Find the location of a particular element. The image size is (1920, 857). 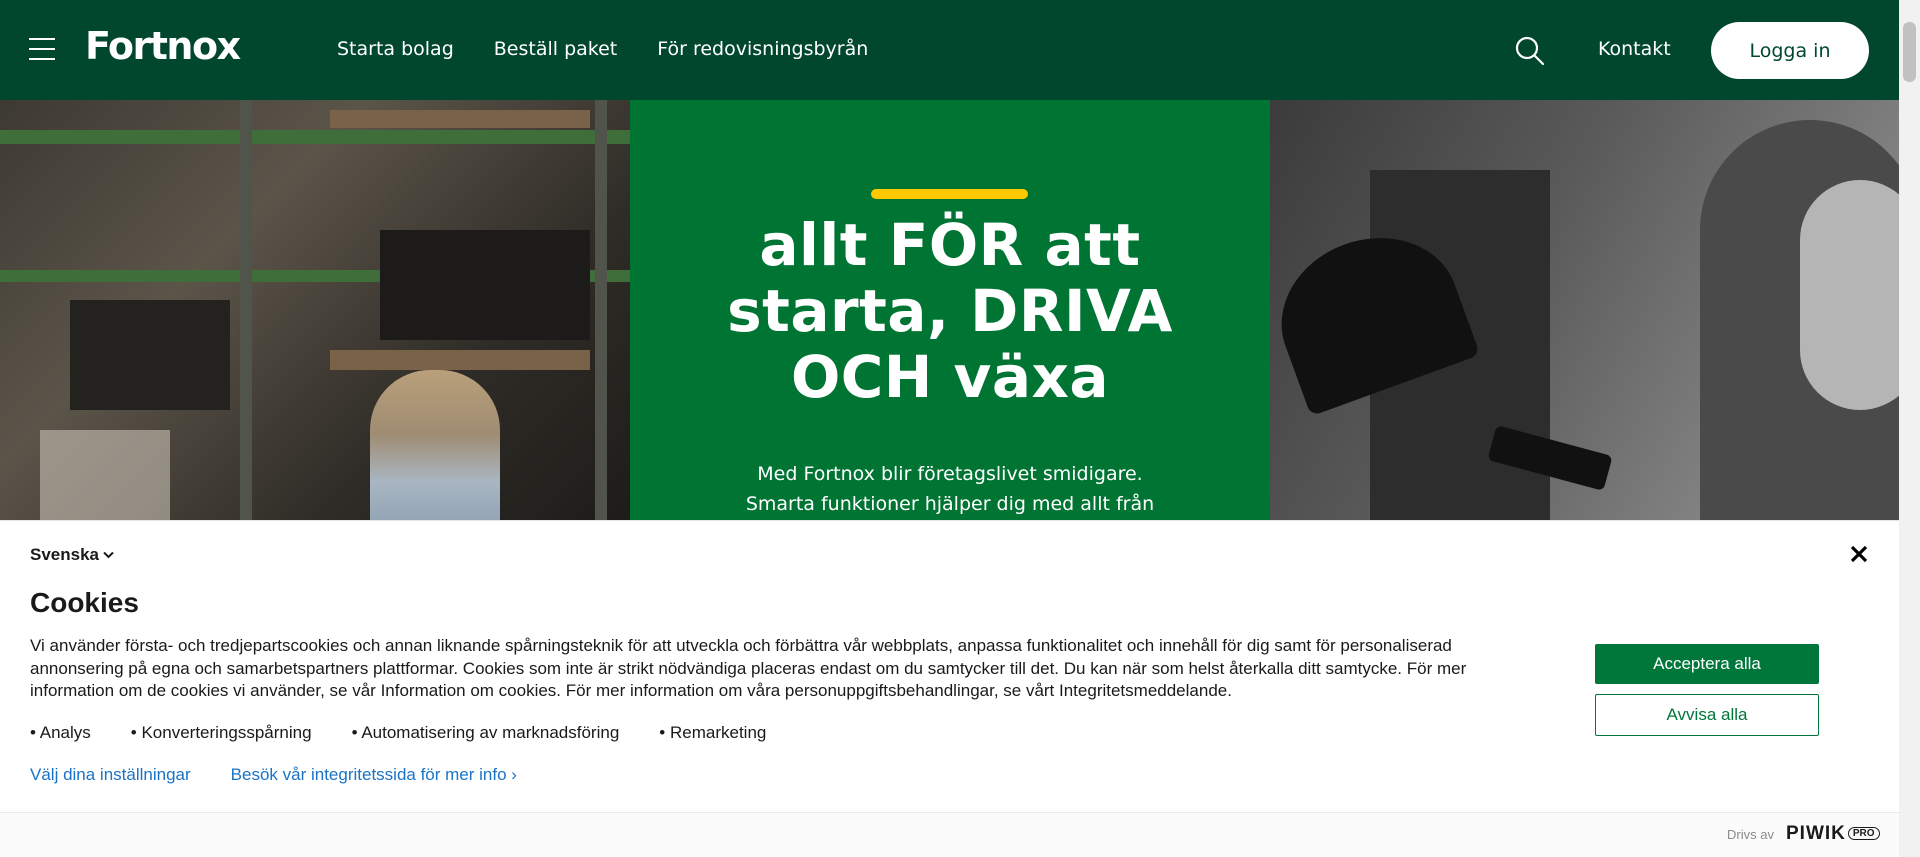

settings-link: Välj dina inställningar is located at coordinates (110, 775).